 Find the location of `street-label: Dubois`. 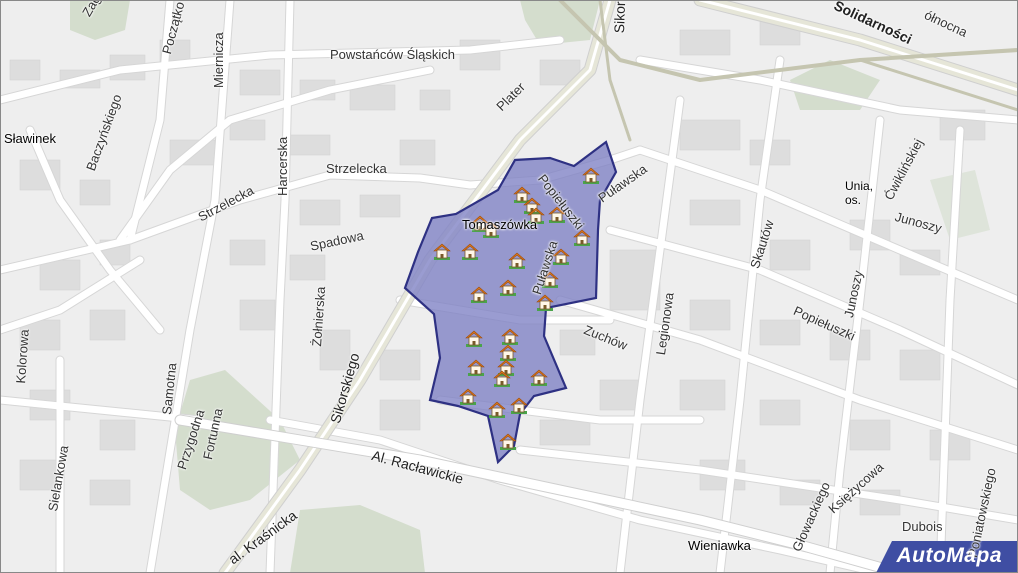

street-label: Dubois is located at coordinates (922, 526).